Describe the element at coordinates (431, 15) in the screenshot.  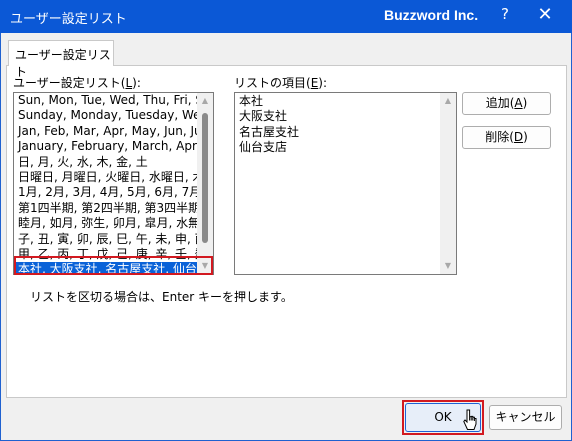
I see `brand-label: Buzzword Inc.` at that location.